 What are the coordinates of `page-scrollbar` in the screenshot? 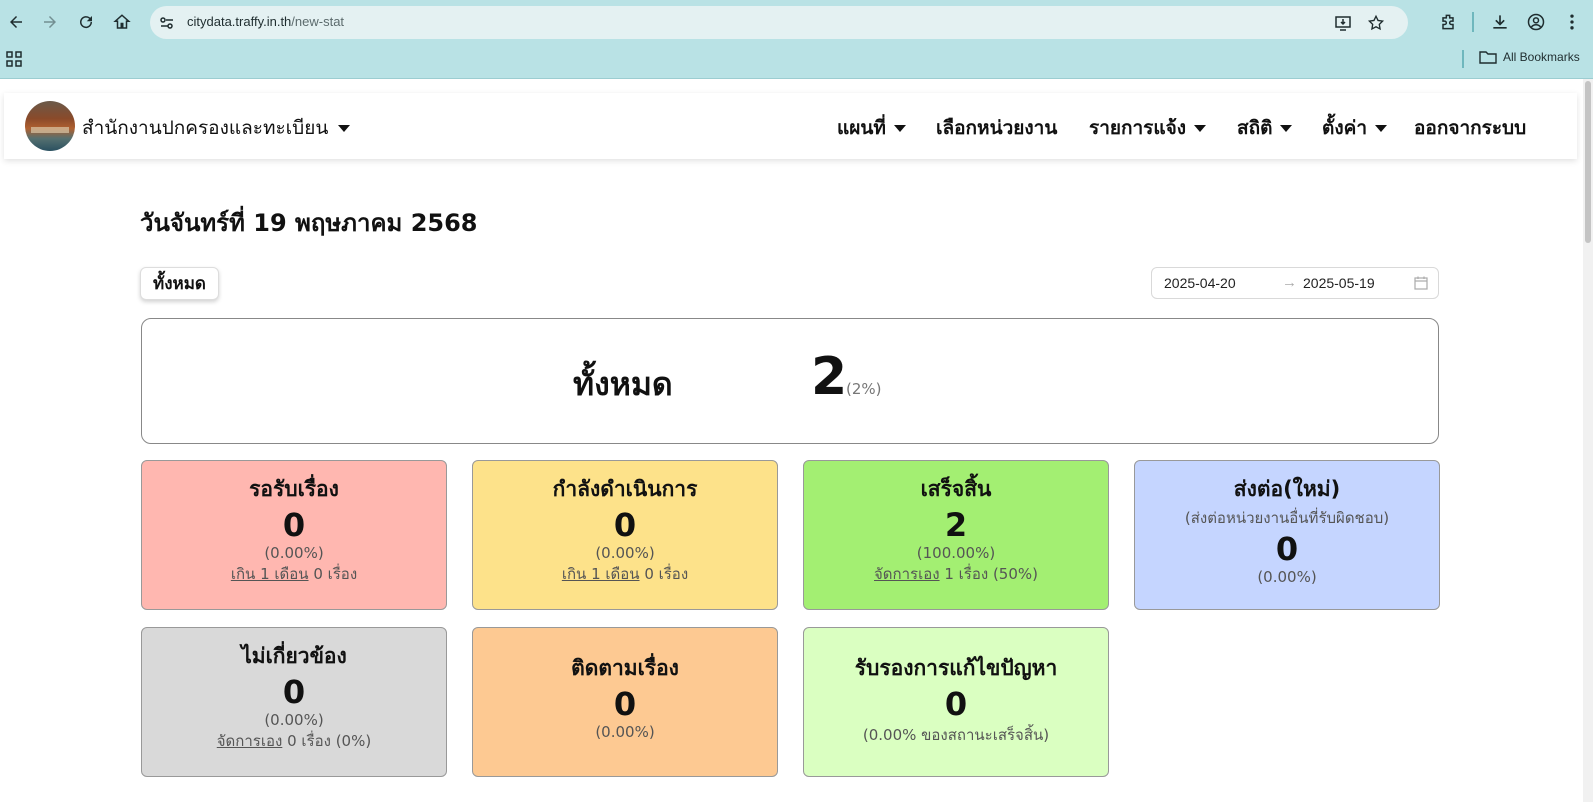 It's located at (1588, 440).